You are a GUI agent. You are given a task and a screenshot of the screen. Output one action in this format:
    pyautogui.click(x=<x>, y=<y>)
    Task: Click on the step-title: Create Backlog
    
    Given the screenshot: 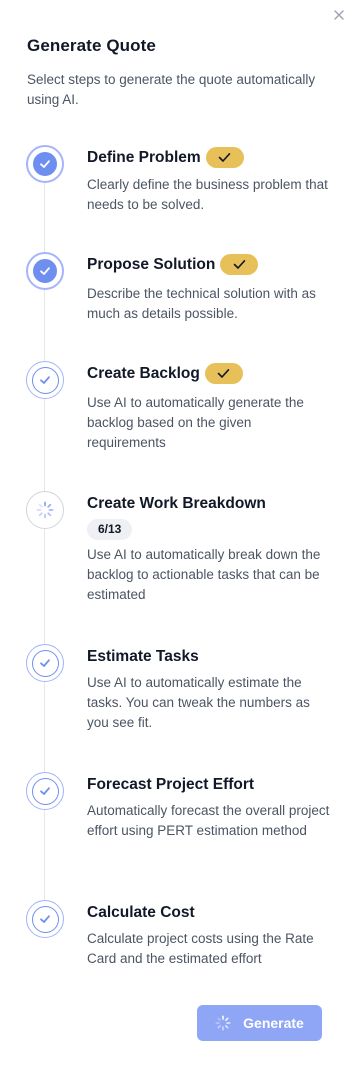 What is the action you would take?
    pyautogui.click(x=143, y=373)
    